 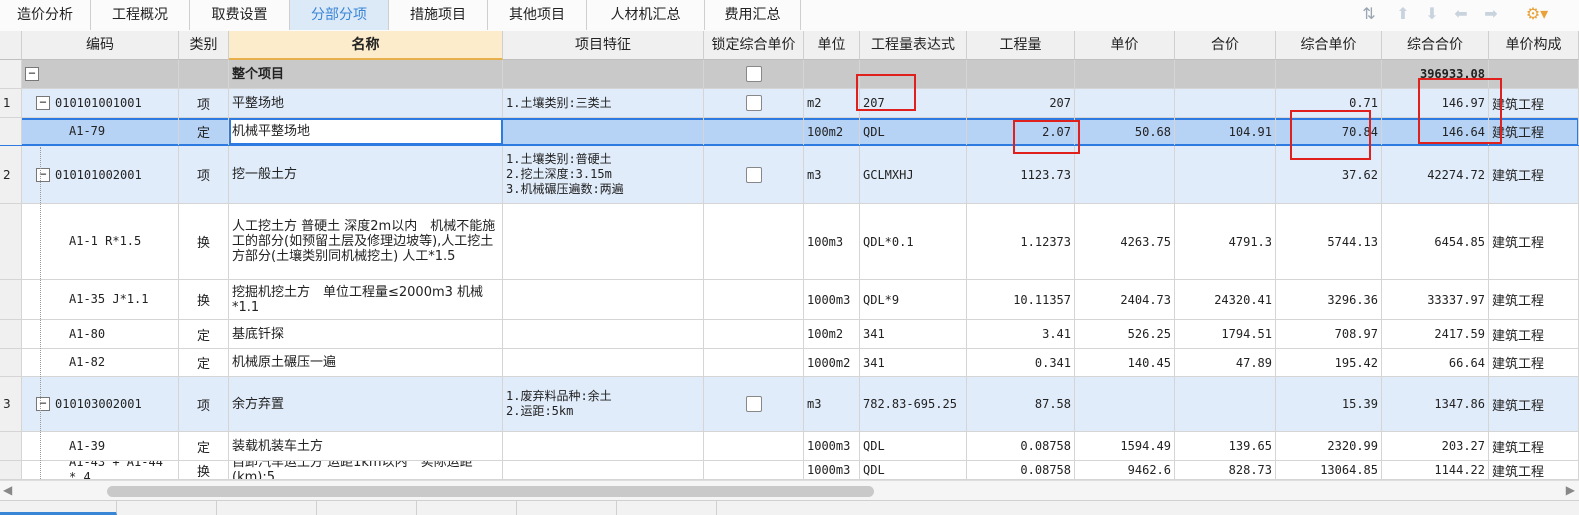 What do you see at coordinates (1021, 299) in the screenshot?
I see `quantity-cell: 10.11357` at bounding box center [1021, 299].